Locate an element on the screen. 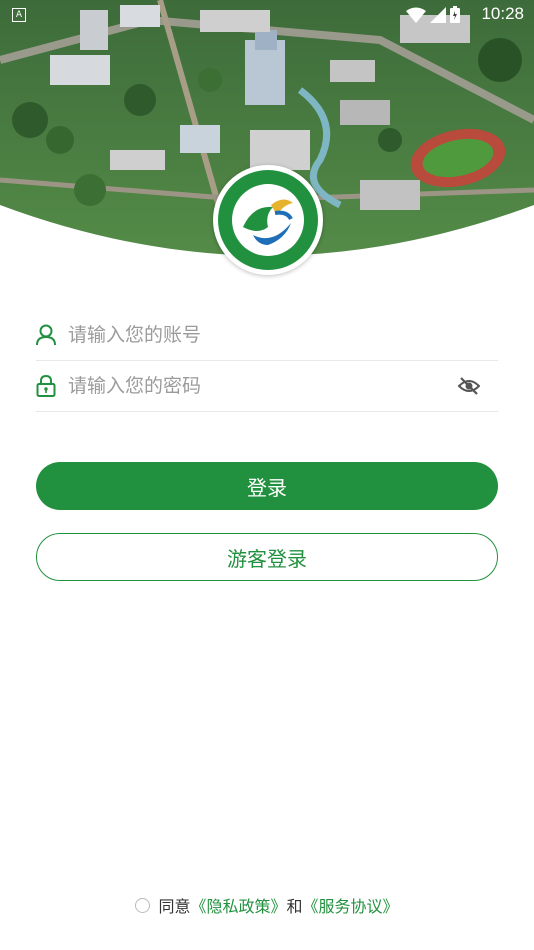 The width and height of the screenshot is (534, 950). agree-and: 和 is located at coordinates (294, 906).